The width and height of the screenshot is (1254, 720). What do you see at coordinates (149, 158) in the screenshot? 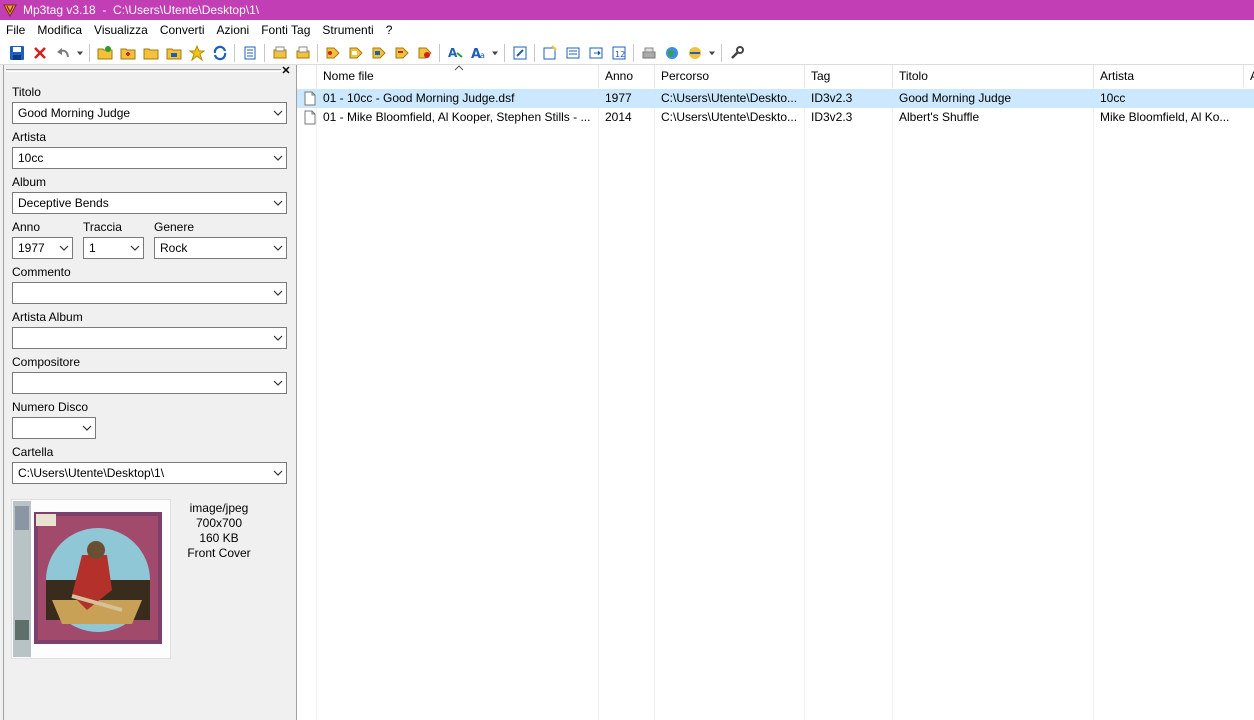
I see `artist-field: 10cc` at bounding box center [149, 158].